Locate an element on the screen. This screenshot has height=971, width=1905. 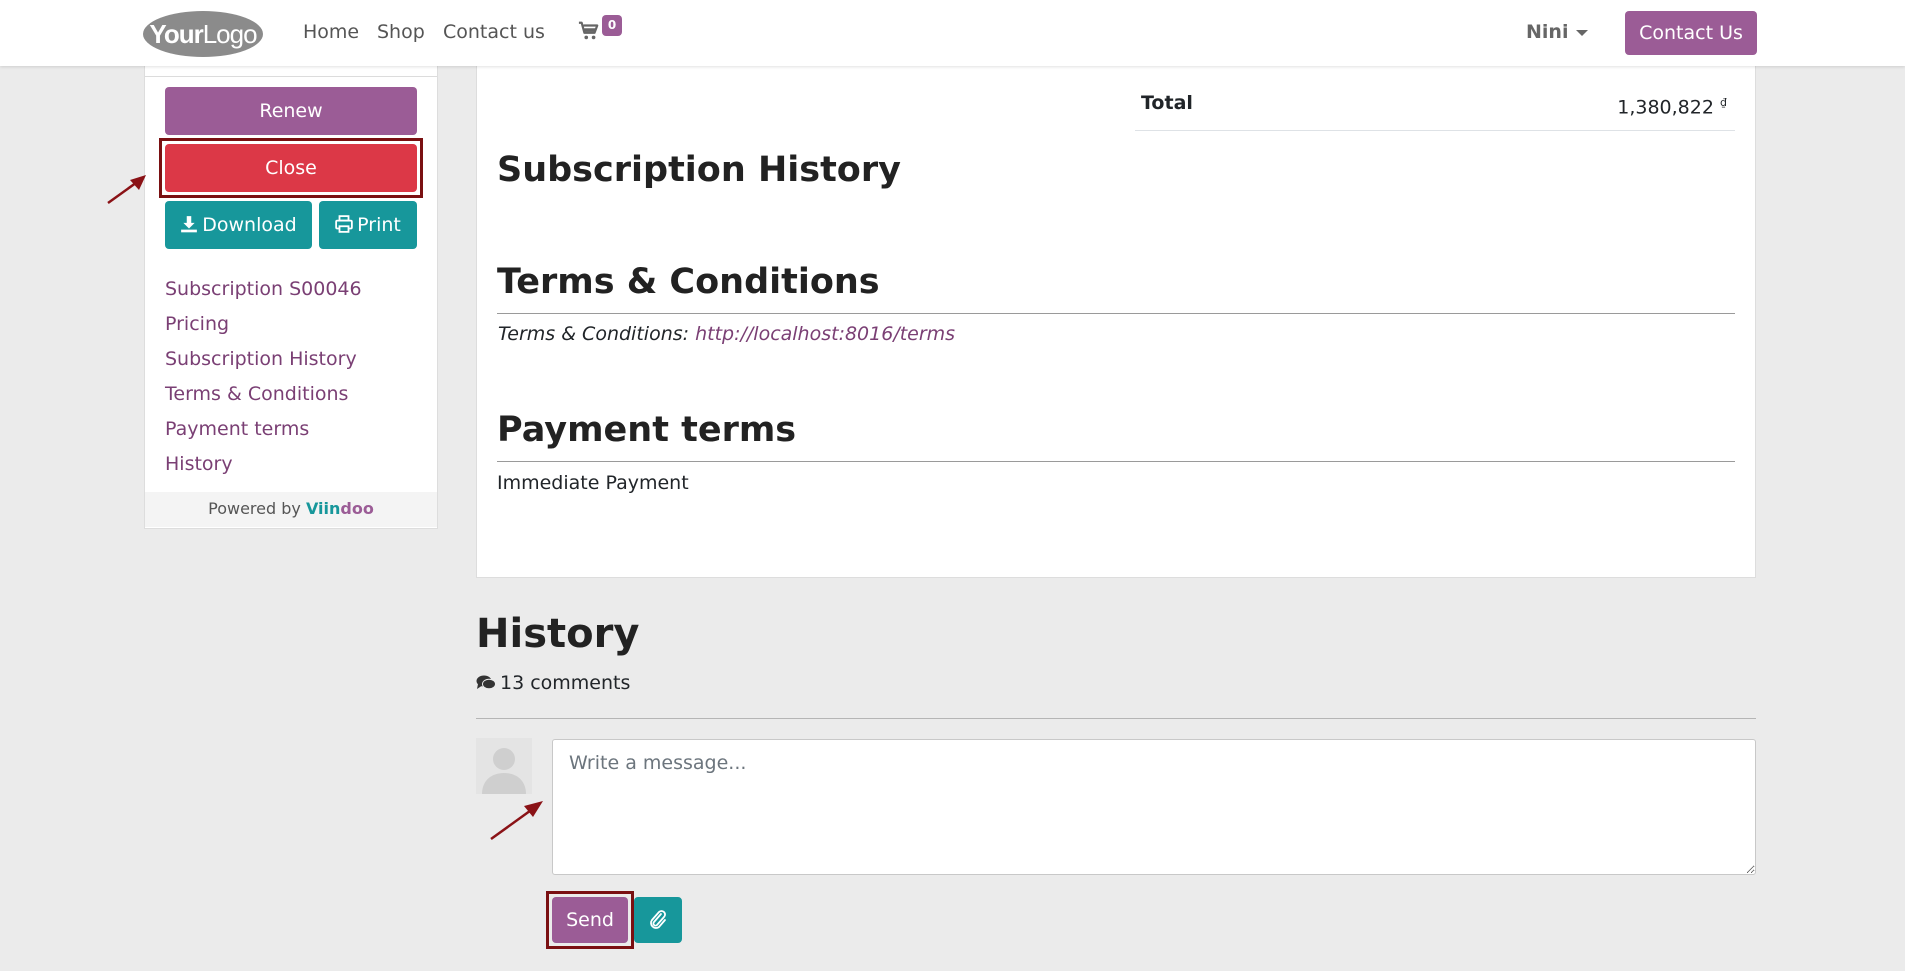
terms-divider is located at coordinates (1116, 313).